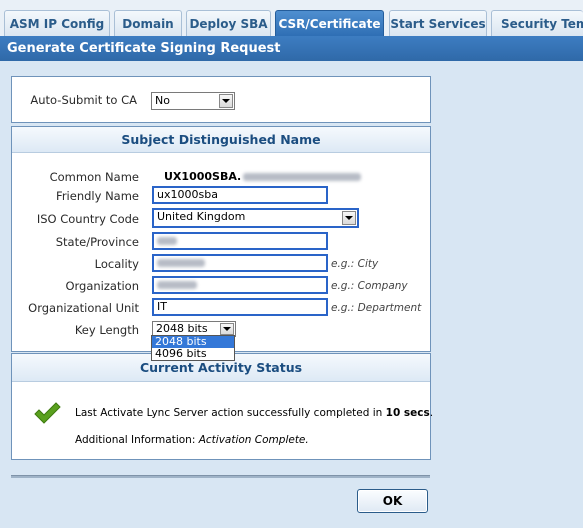 The image size is (583, 528). I want to click on organization-label: Organization, so click(102, 286).